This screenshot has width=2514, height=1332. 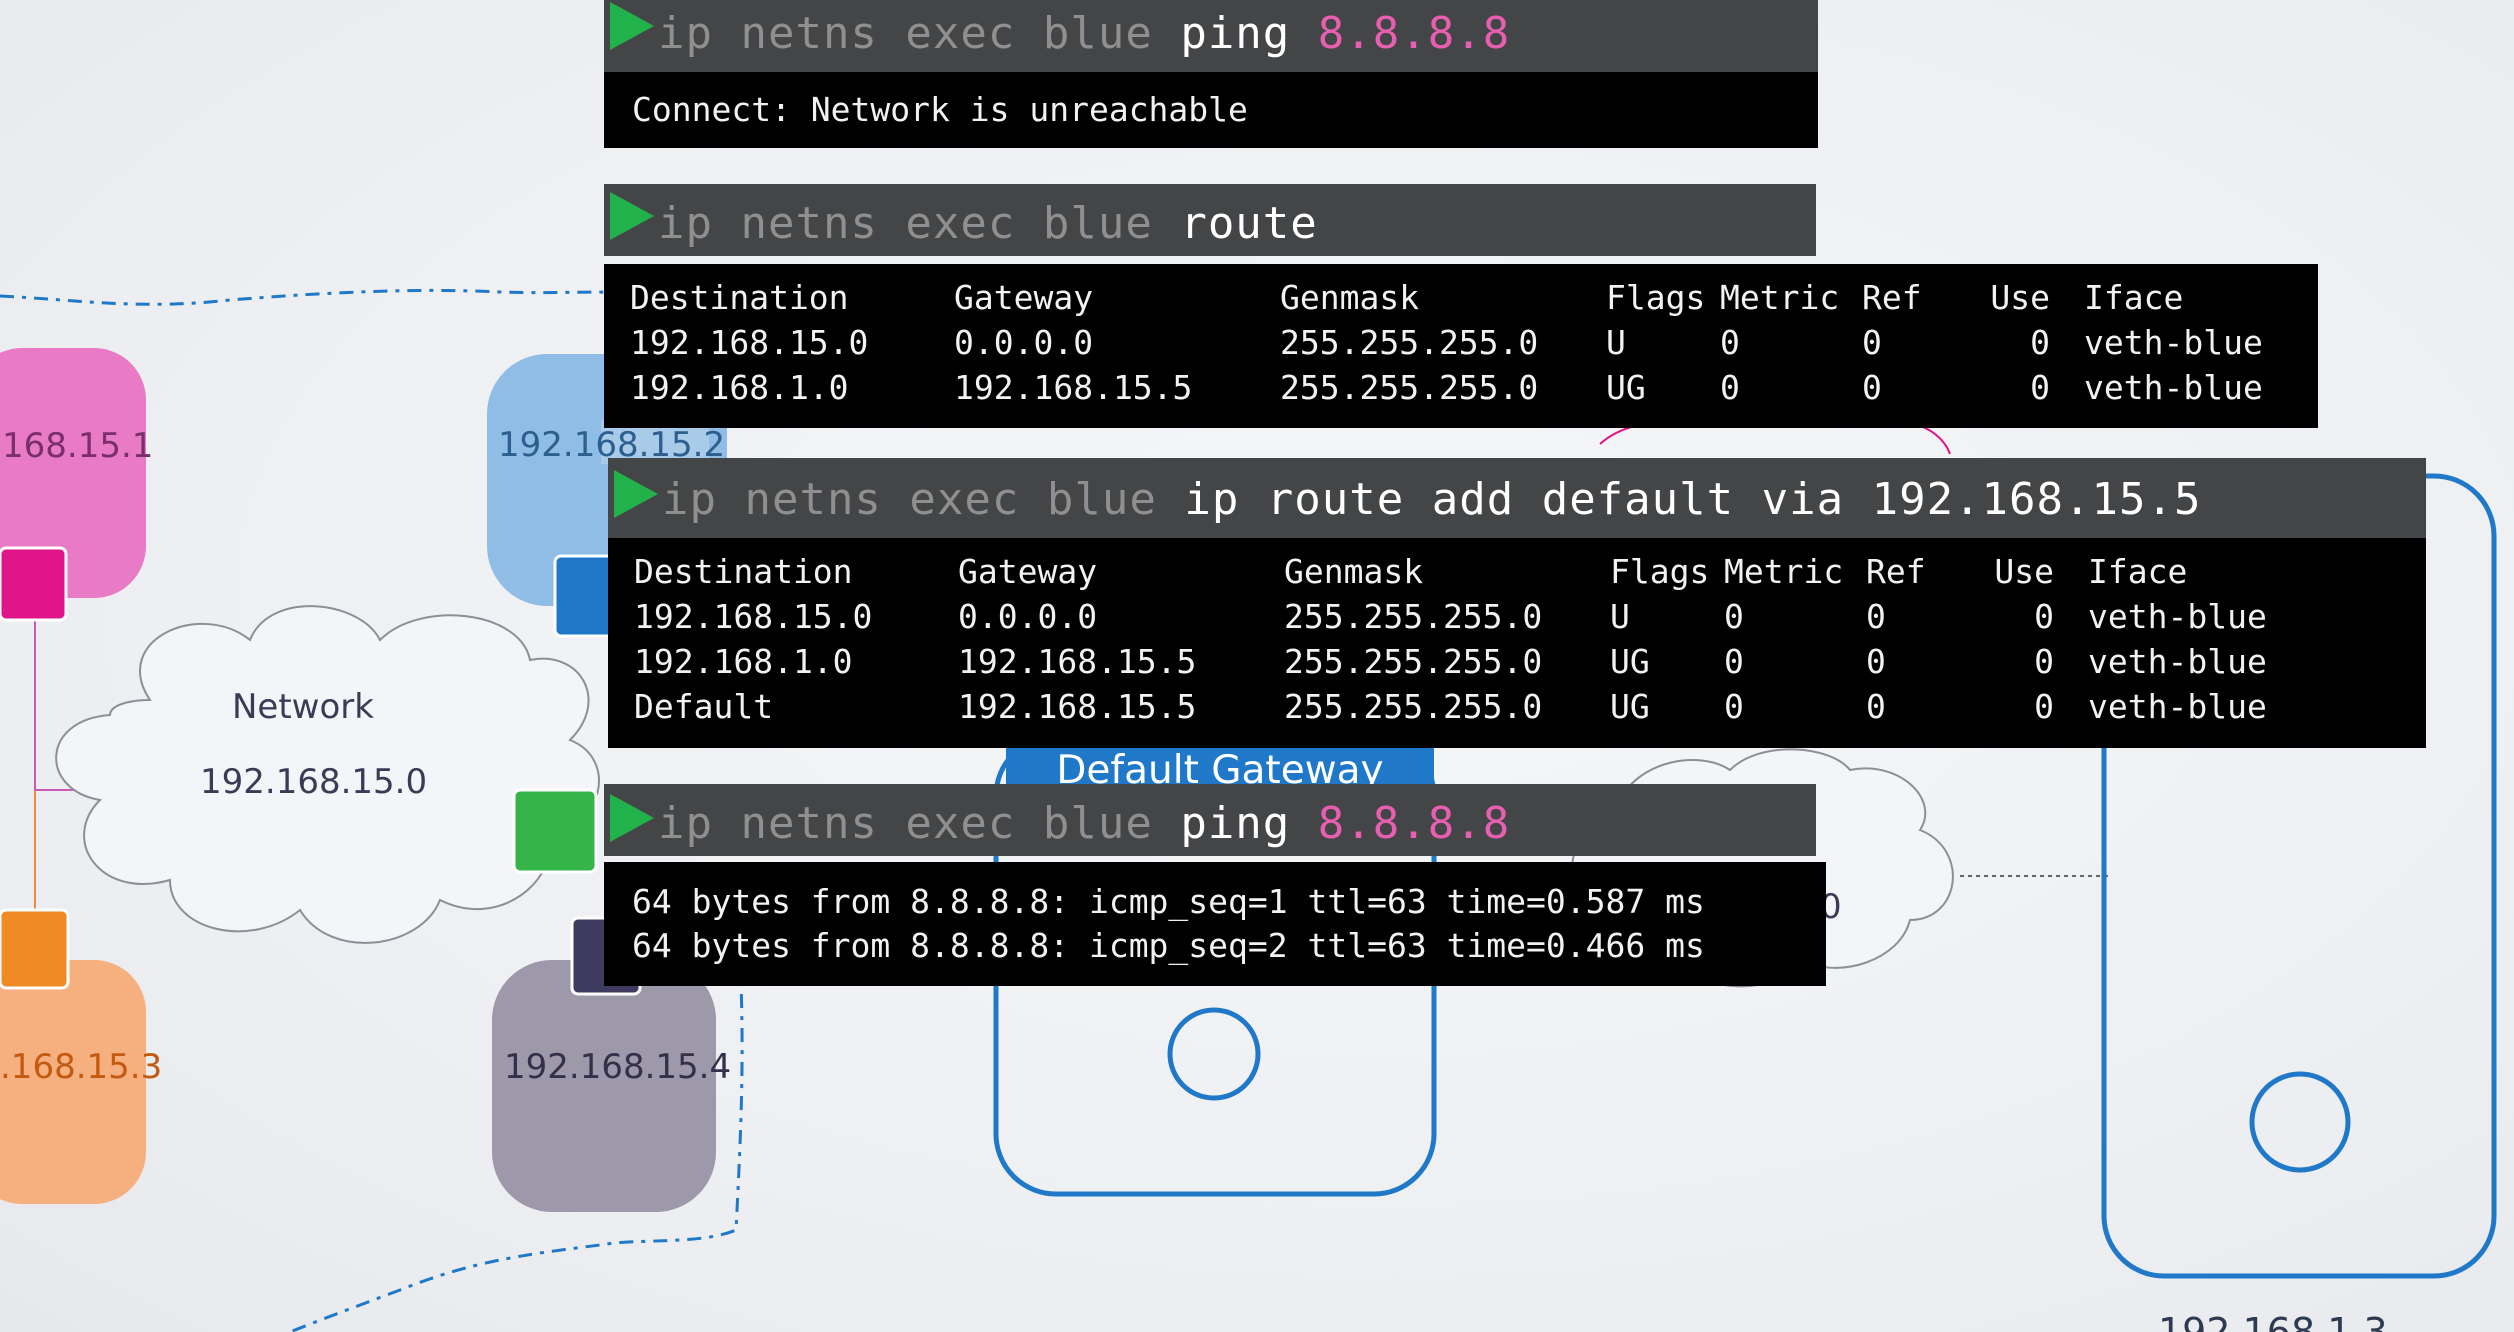 I want to click on network-subnet: 192.168.15.0, so click(x=313, y=782).